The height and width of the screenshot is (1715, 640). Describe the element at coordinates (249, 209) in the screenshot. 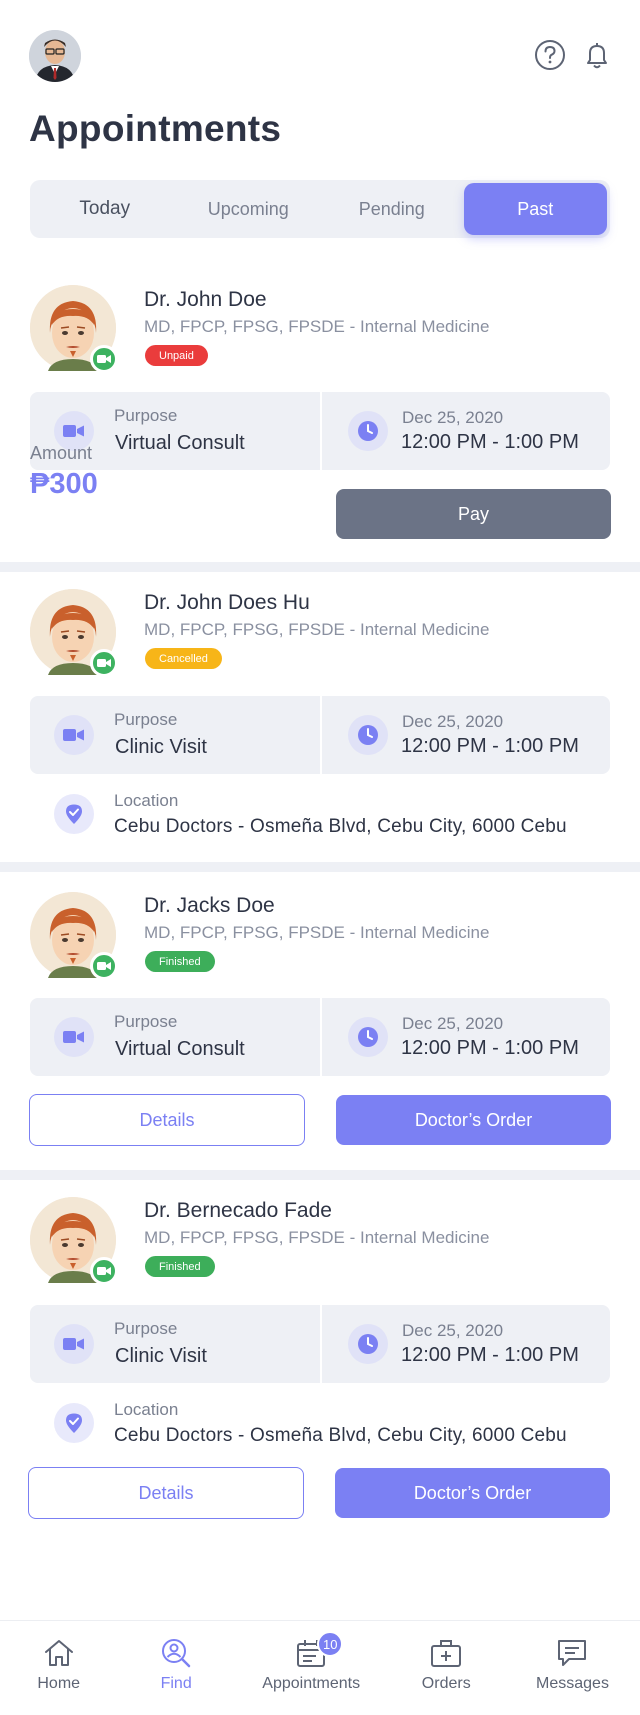

I see `tab-upcoming: Upcoming` at that location.